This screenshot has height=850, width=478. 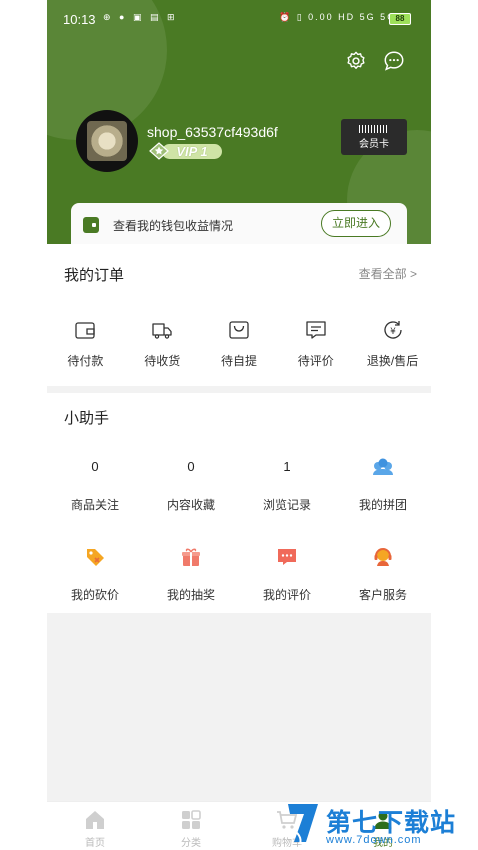 I want to click on order-item-label: 待付款, so click(x=85, y=361).